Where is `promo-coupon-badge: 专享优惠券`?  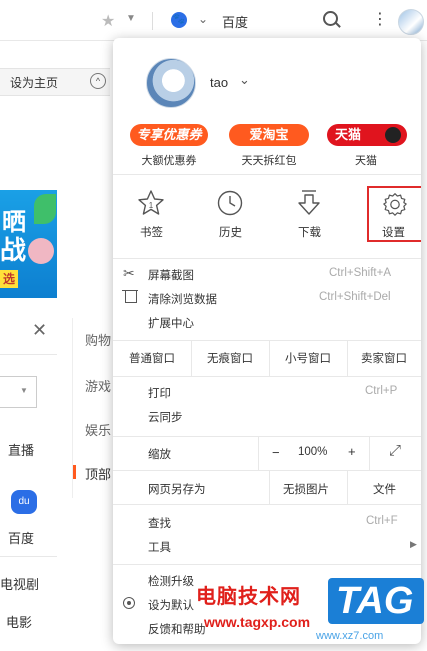
promo-coupon-badge: 专享优惠券 is located at coordinates (169, 135).